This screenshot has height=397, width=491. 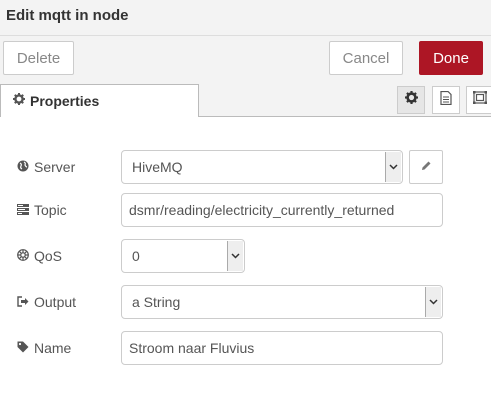 I want to click on file-text-icon, so click(x=446, y=100).